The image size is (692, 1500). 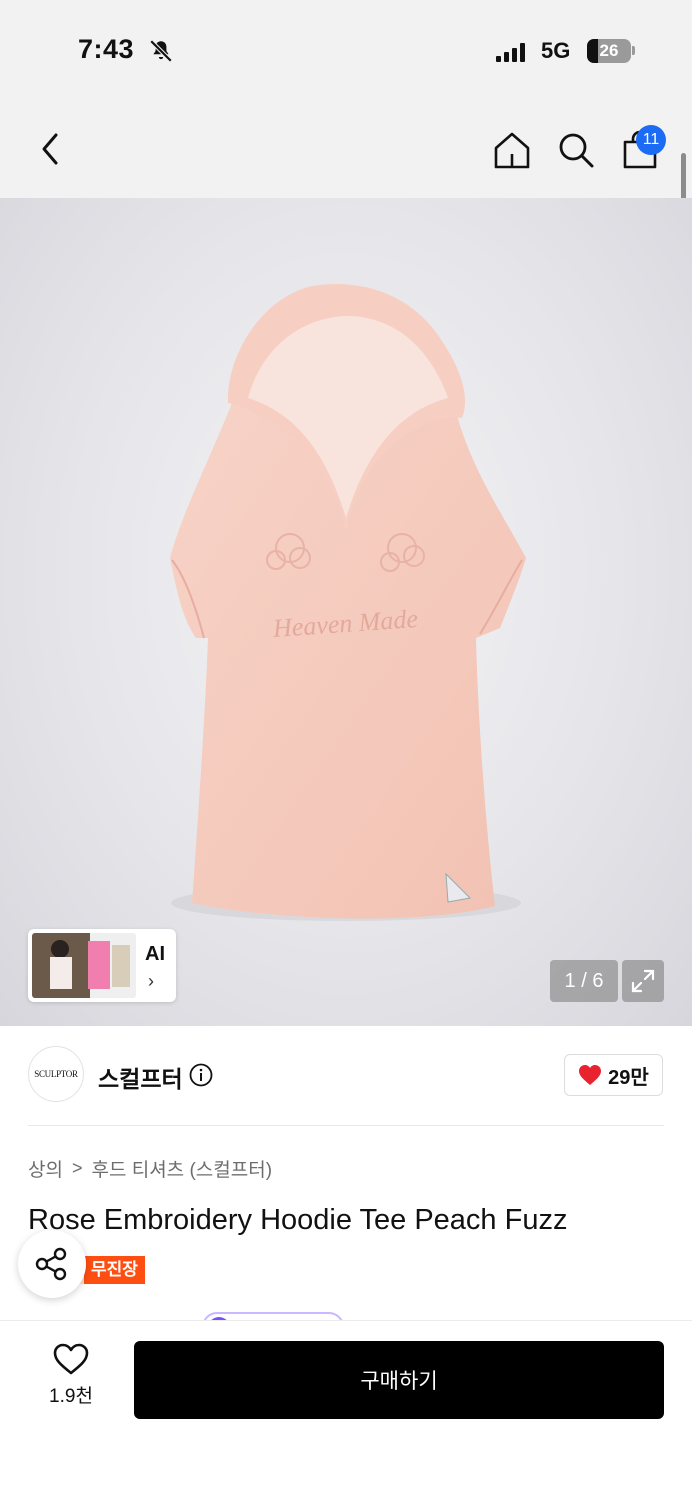 I want to click on brand-like-count: 29만, so click(x=628, y=1077).